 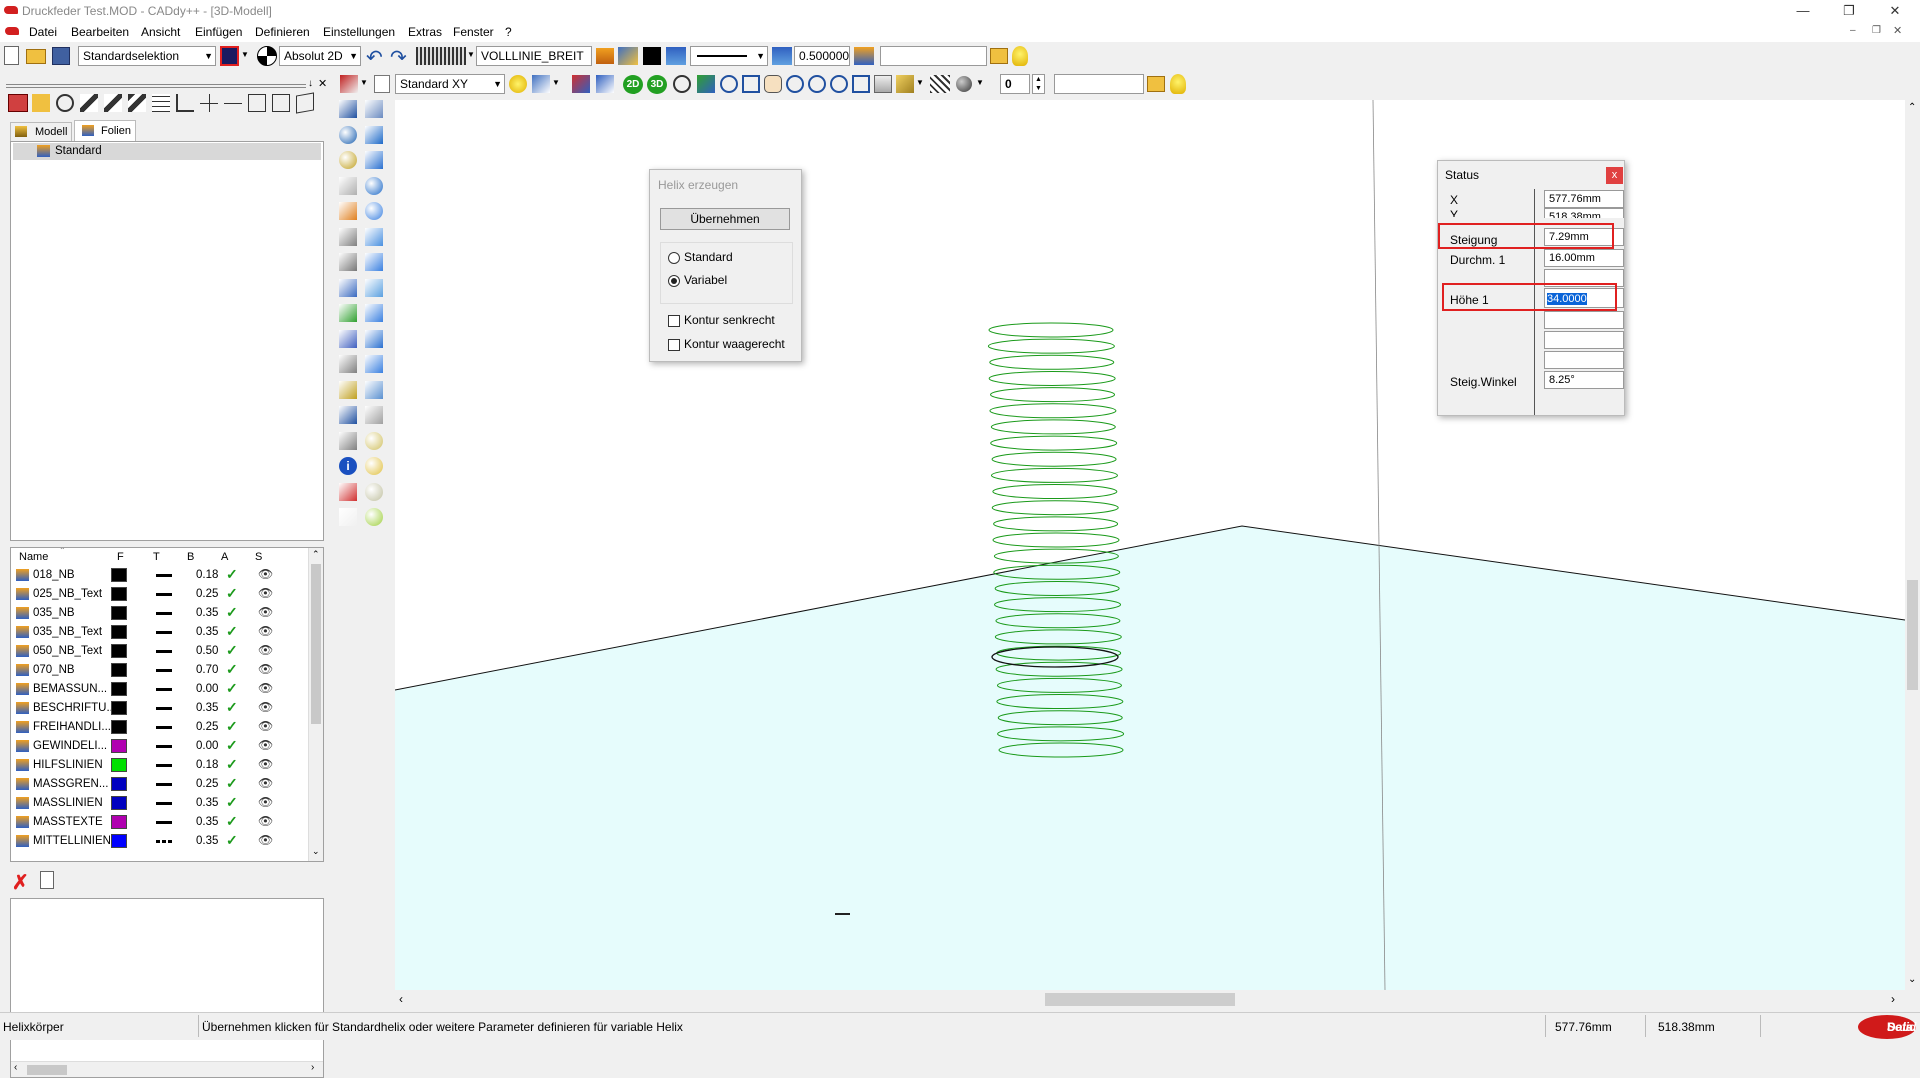 What do you see at coordinates (167, 151) in the screenshot?
I see `tree-item-standard: Standard` at bounding box center [167, 151].